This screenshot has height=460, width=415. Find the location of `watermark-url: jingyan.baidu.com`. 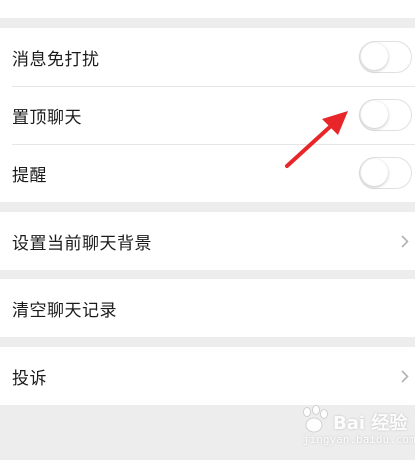

watermark-url: jingyan.baidu.com is located at coordinates (359, 439).